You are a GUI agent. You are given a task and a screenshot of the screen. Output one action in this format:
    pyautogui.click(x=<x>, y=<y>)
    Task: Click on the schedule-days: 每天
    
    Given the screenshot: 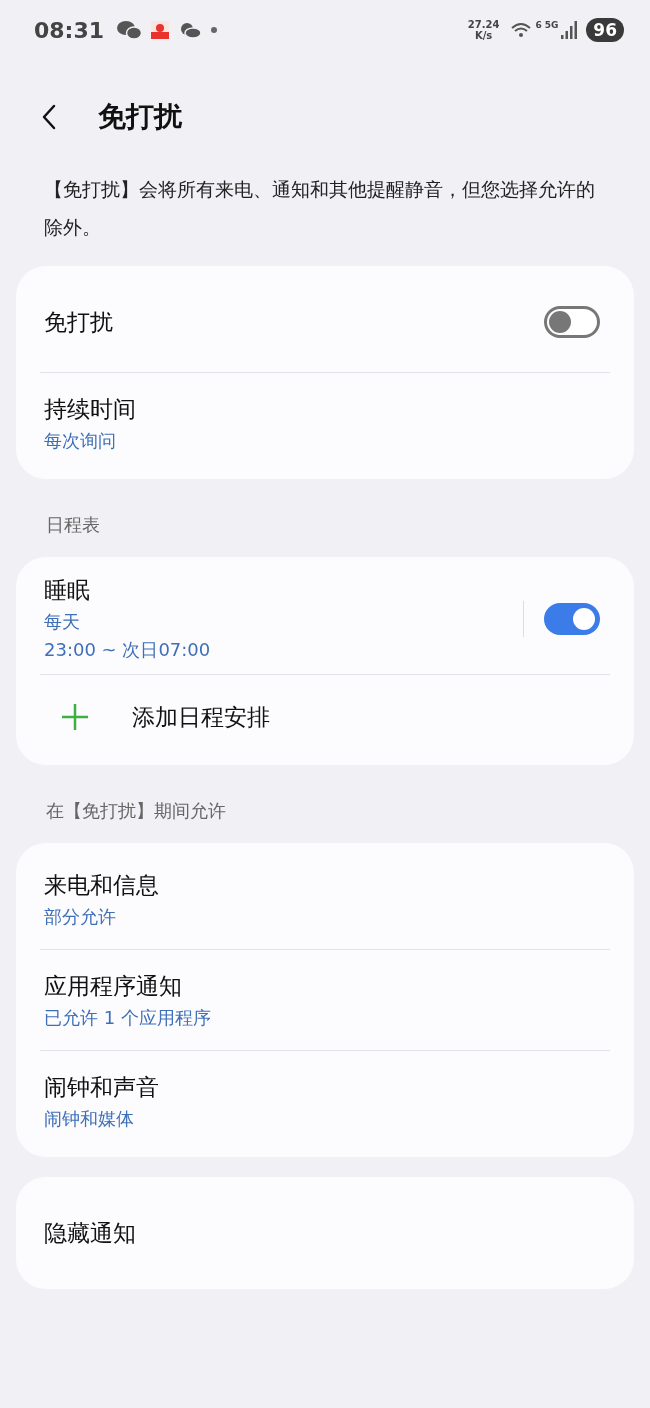 What is the action you would take?
    pyautogui.click(x=283, y=622)
    